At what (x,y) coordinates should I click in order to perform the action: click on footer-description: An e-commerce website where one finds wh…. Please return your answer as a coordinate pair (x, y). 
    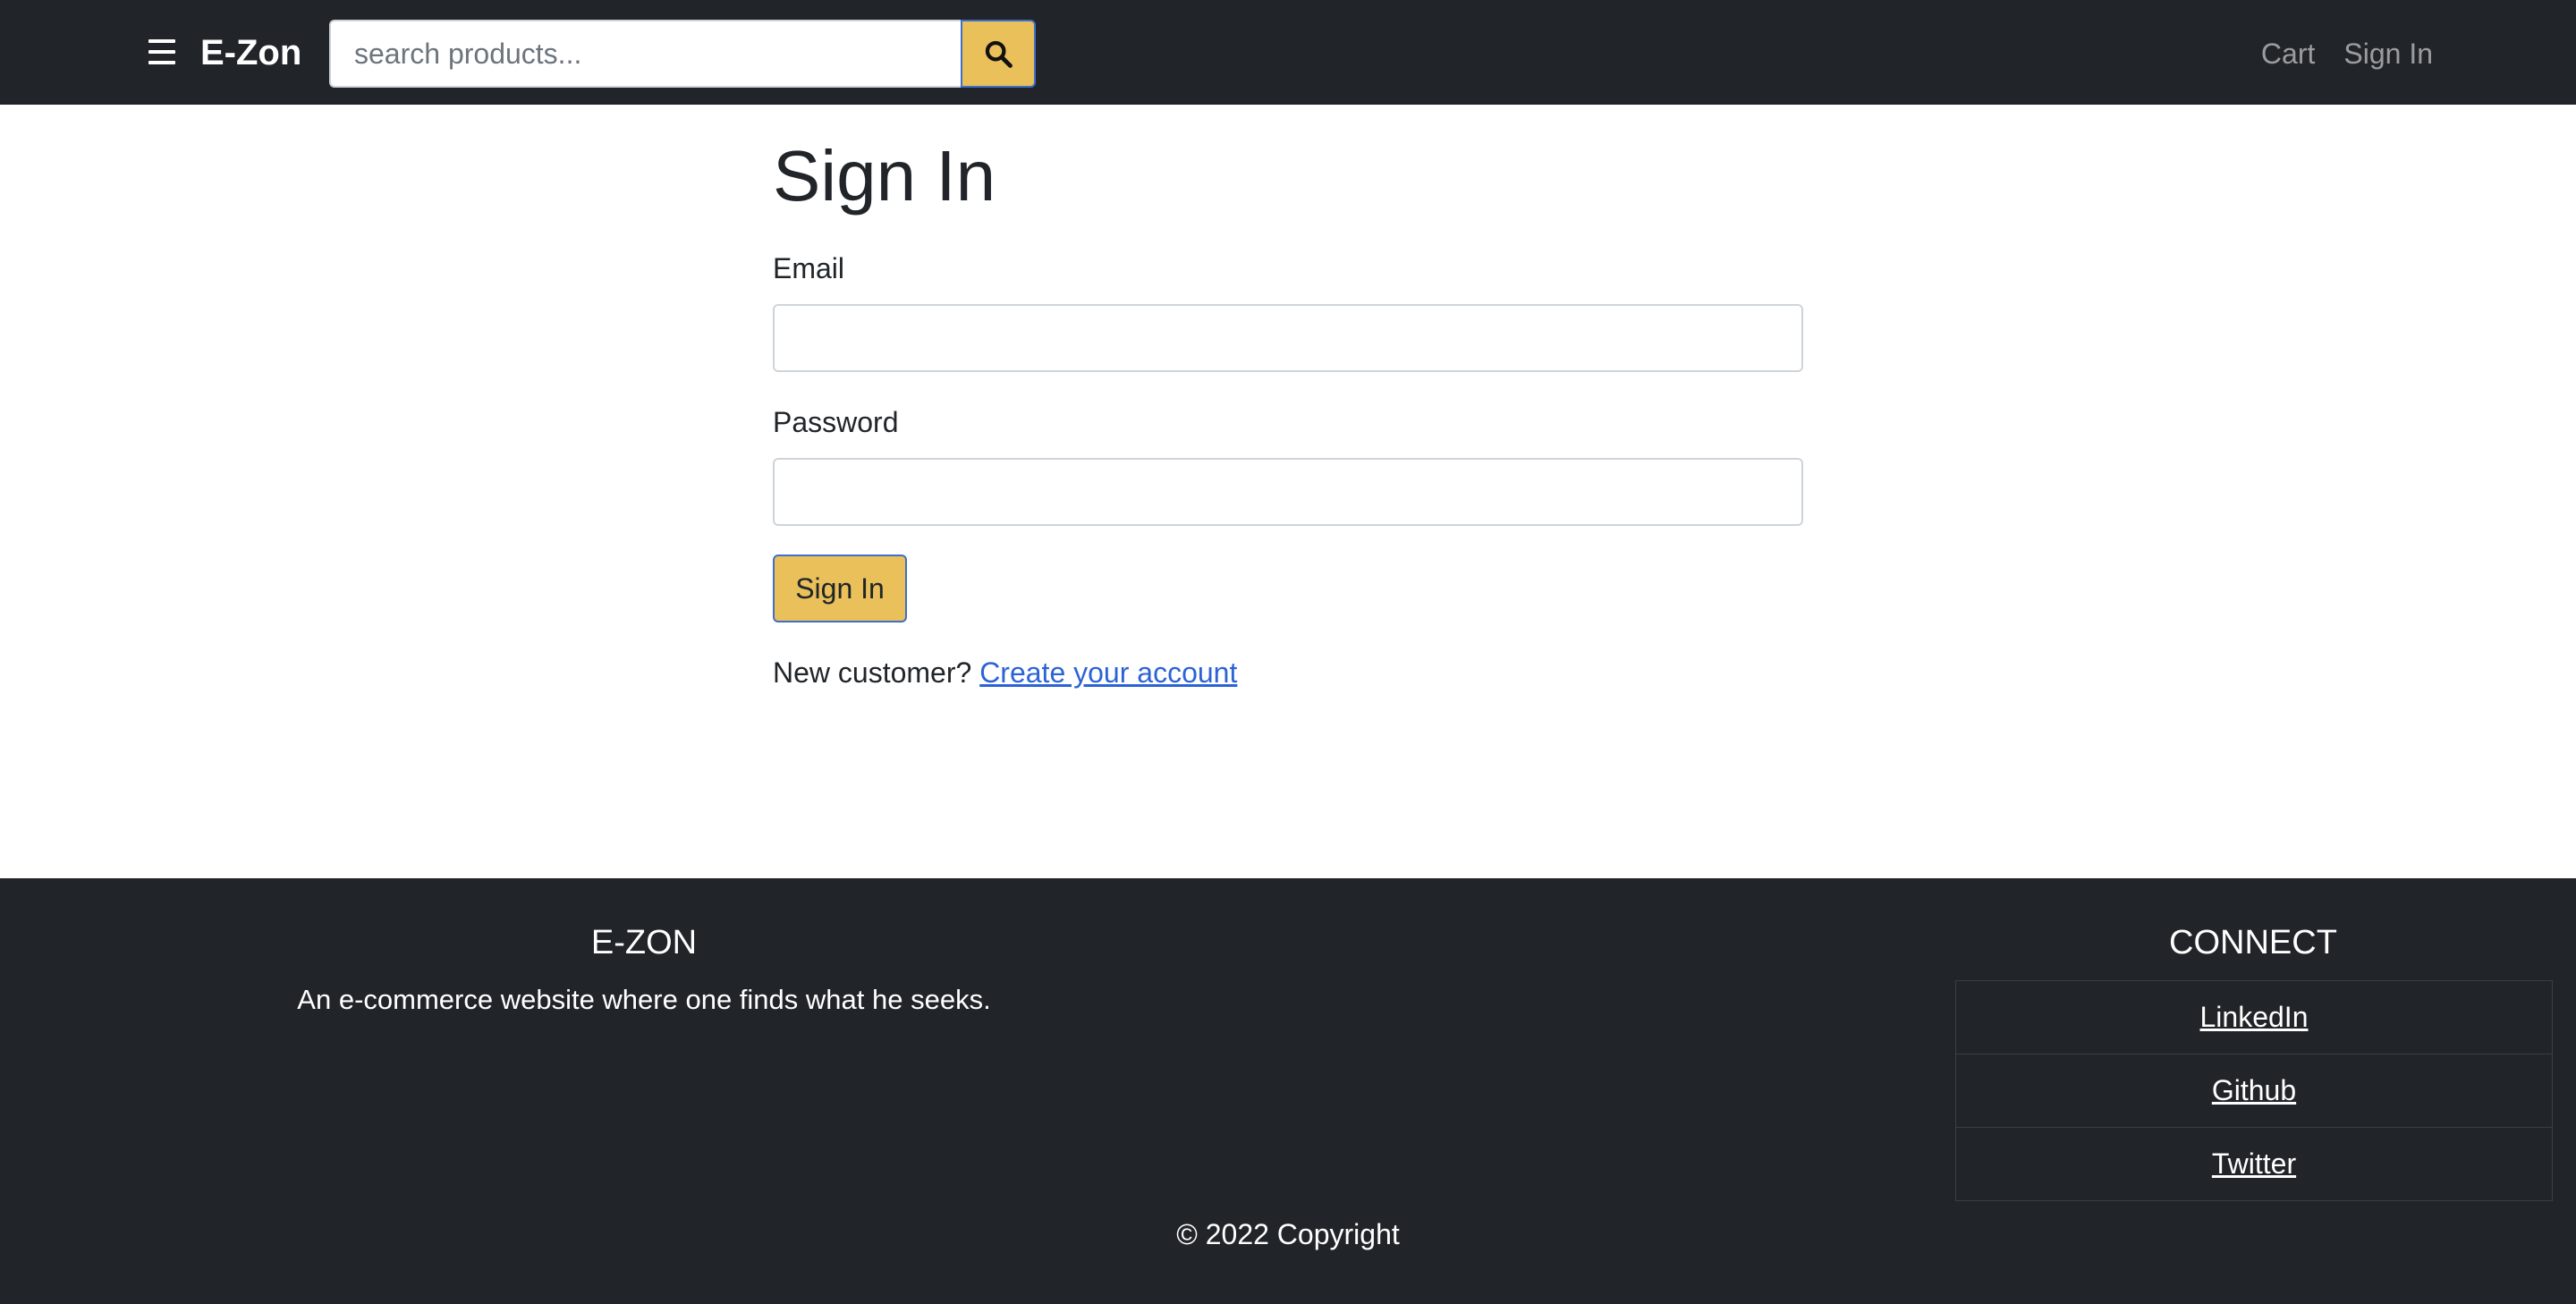
    Looking at the image, I should click on (644, 999).